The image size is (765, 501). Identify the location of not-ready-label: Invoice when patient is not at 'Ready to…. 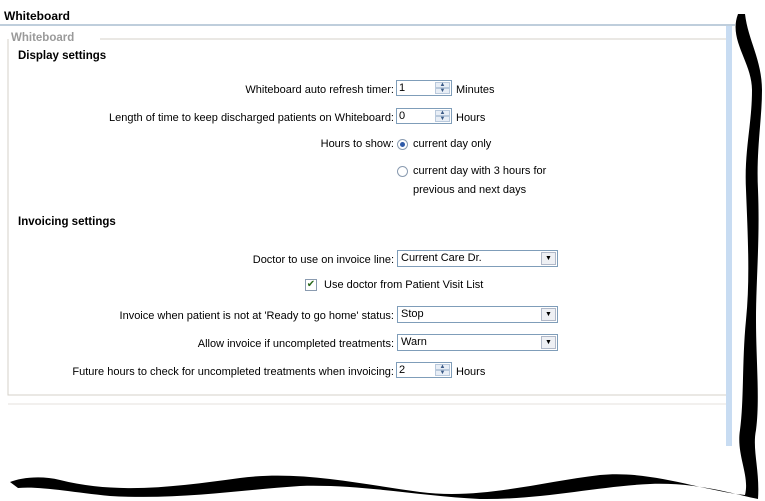
(256, 316).